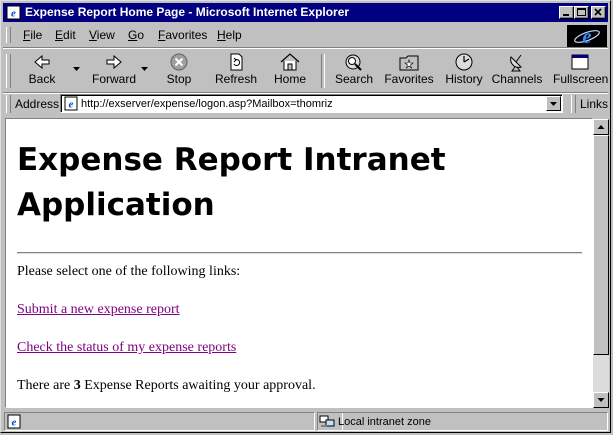  What do you see at coordinates (409, 63) in the screenshot?
I see `favorites-folder-icon` at bounding box center [409, 63].